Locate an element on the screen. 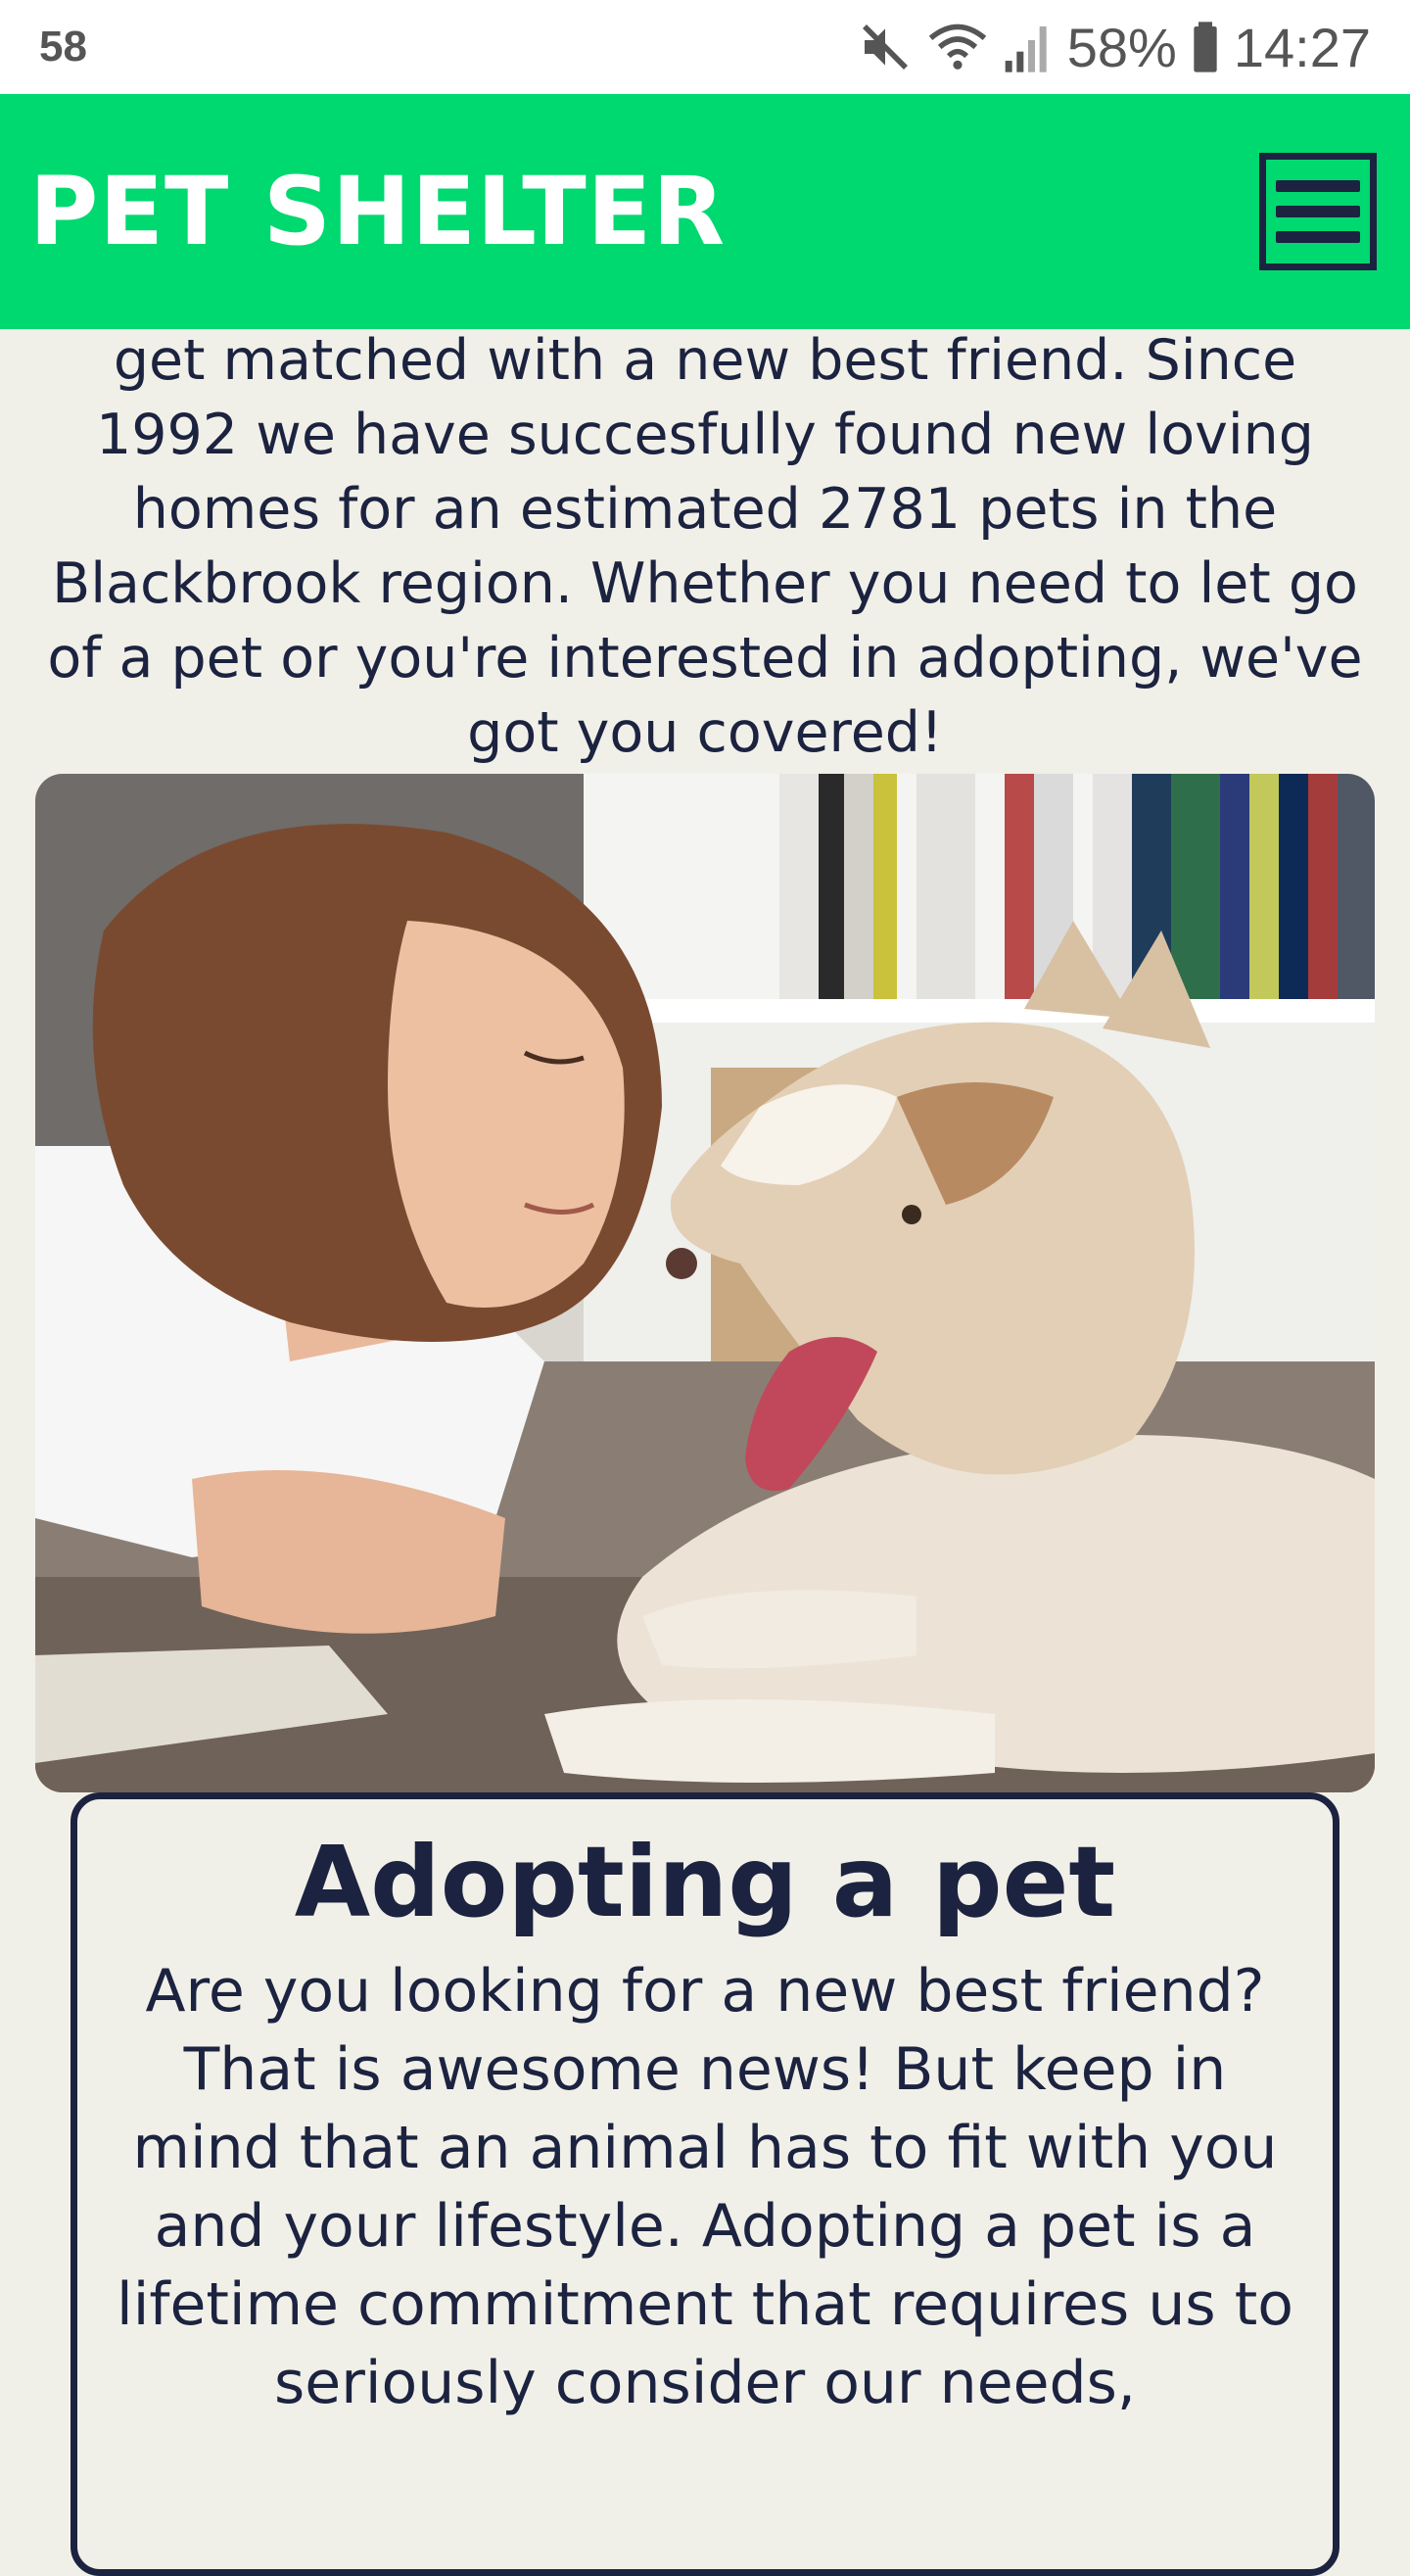 The width and height of the screenshot is (1410, 2576). brand-logo: PET SHELTER is located at coordinates (377, 212).